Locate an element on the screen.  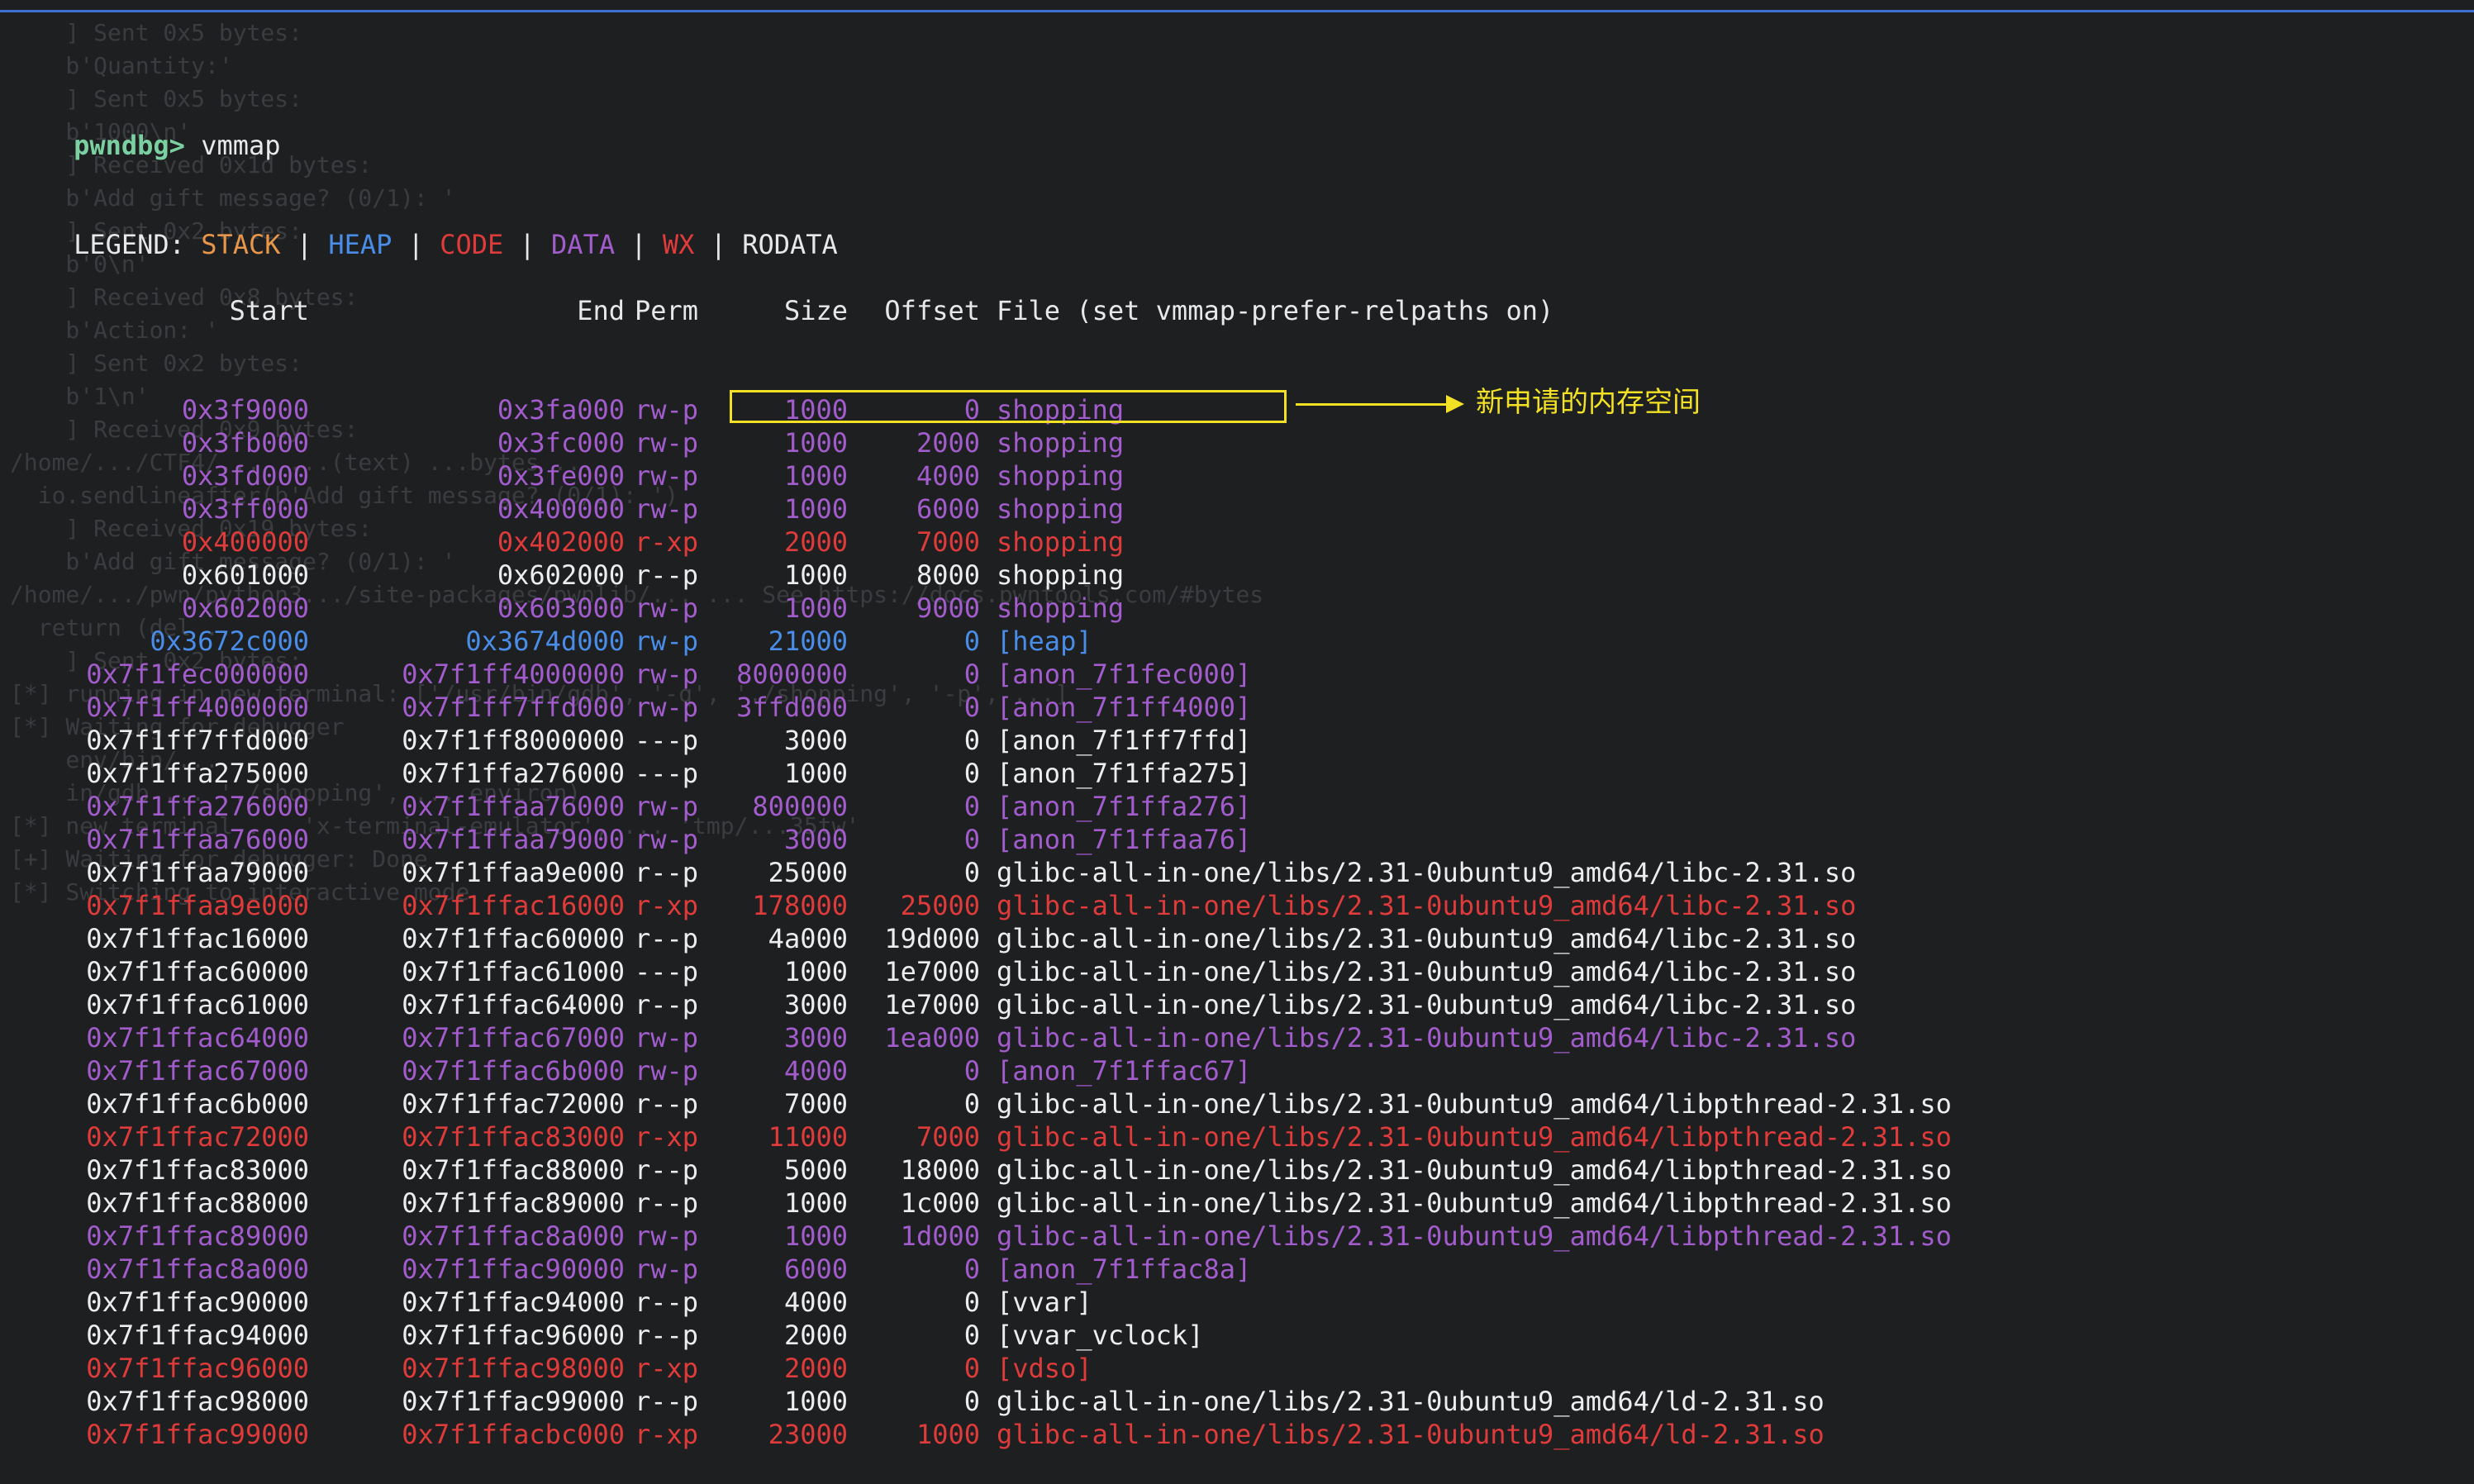
cell-start: 0x7f1ffac8a000 is located at coordinates (197, 1269).